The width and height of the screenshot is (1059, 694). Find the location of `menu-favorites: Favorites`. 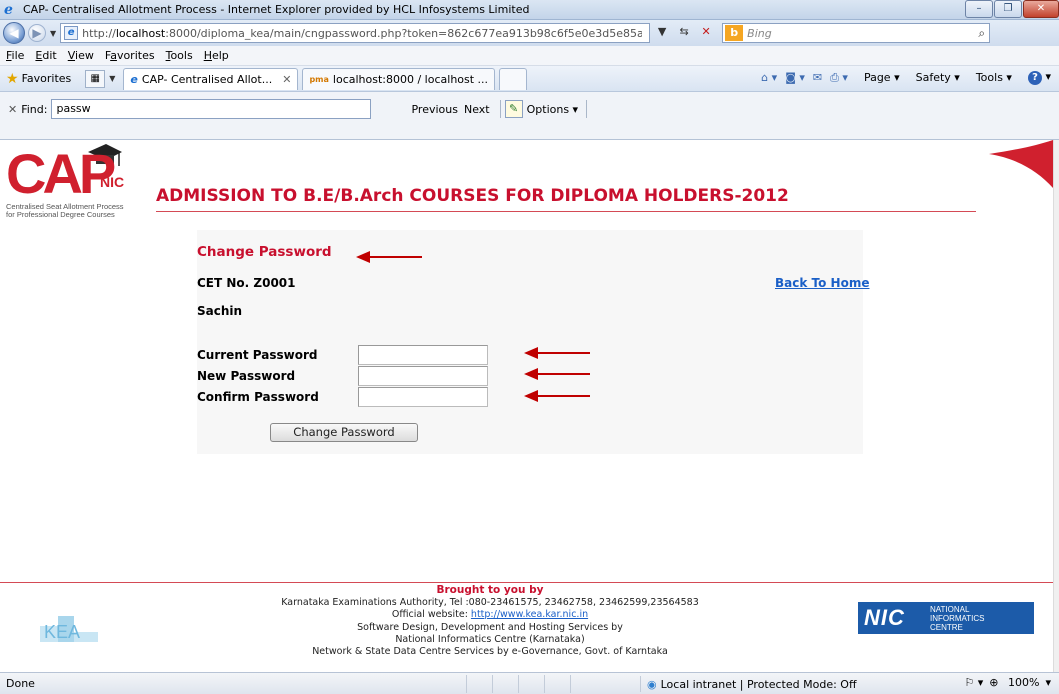

menu-favorites: Favorites is located at coordinates (130, 55).